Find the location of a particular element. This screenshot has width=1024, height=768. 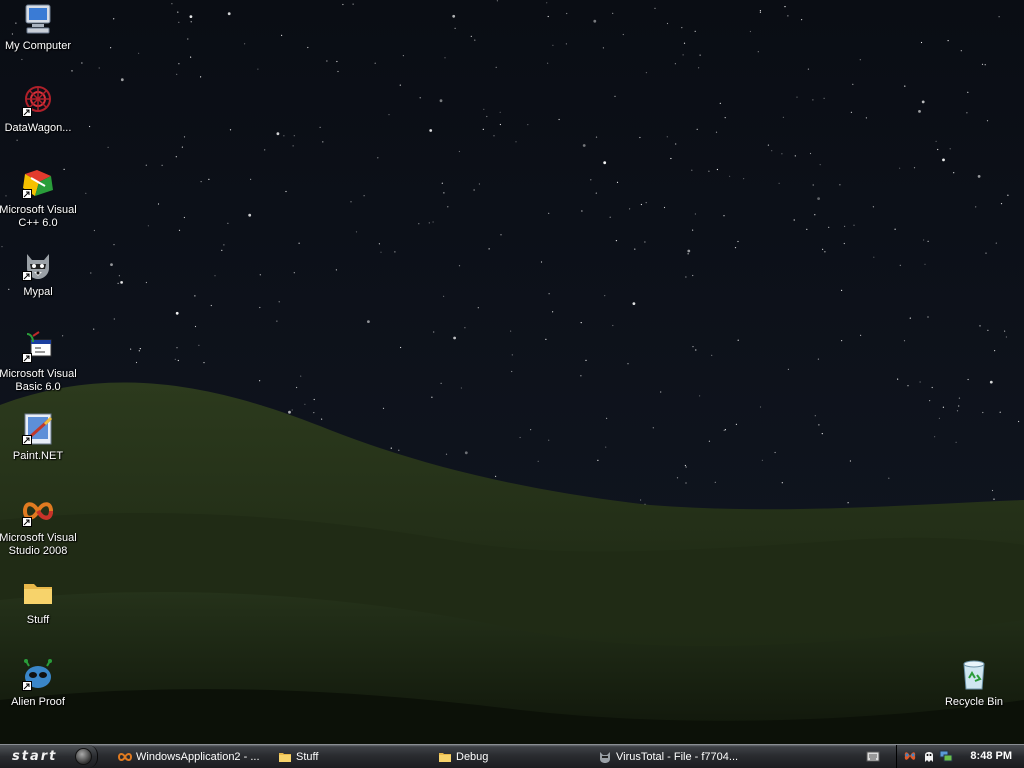

visual-basic-icon is located at coordinates (38, 347).